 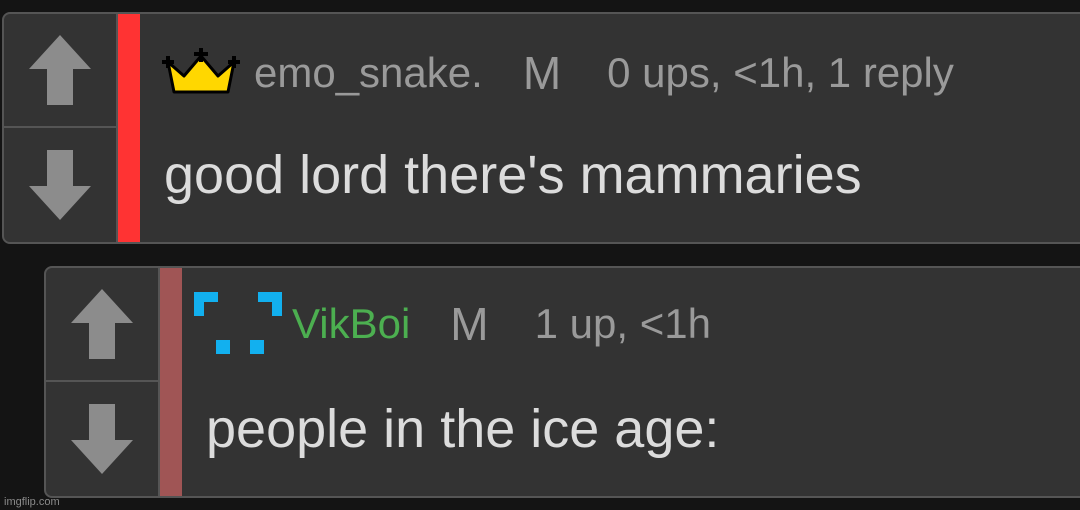 I want to click on comment-header: emo_snake. M 0 ups, <1h, 1 reply, so click(x=558, y=73).